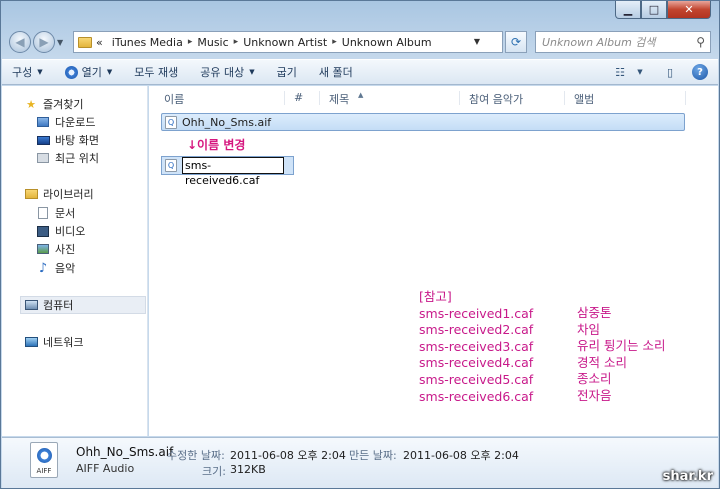 Image resolution: width=720 pixels, height=489 pixels. What do you see at coordinates (594, 395) in the screenshot?
I see `note-sound: 전자음` at bounding box center [594, 395].